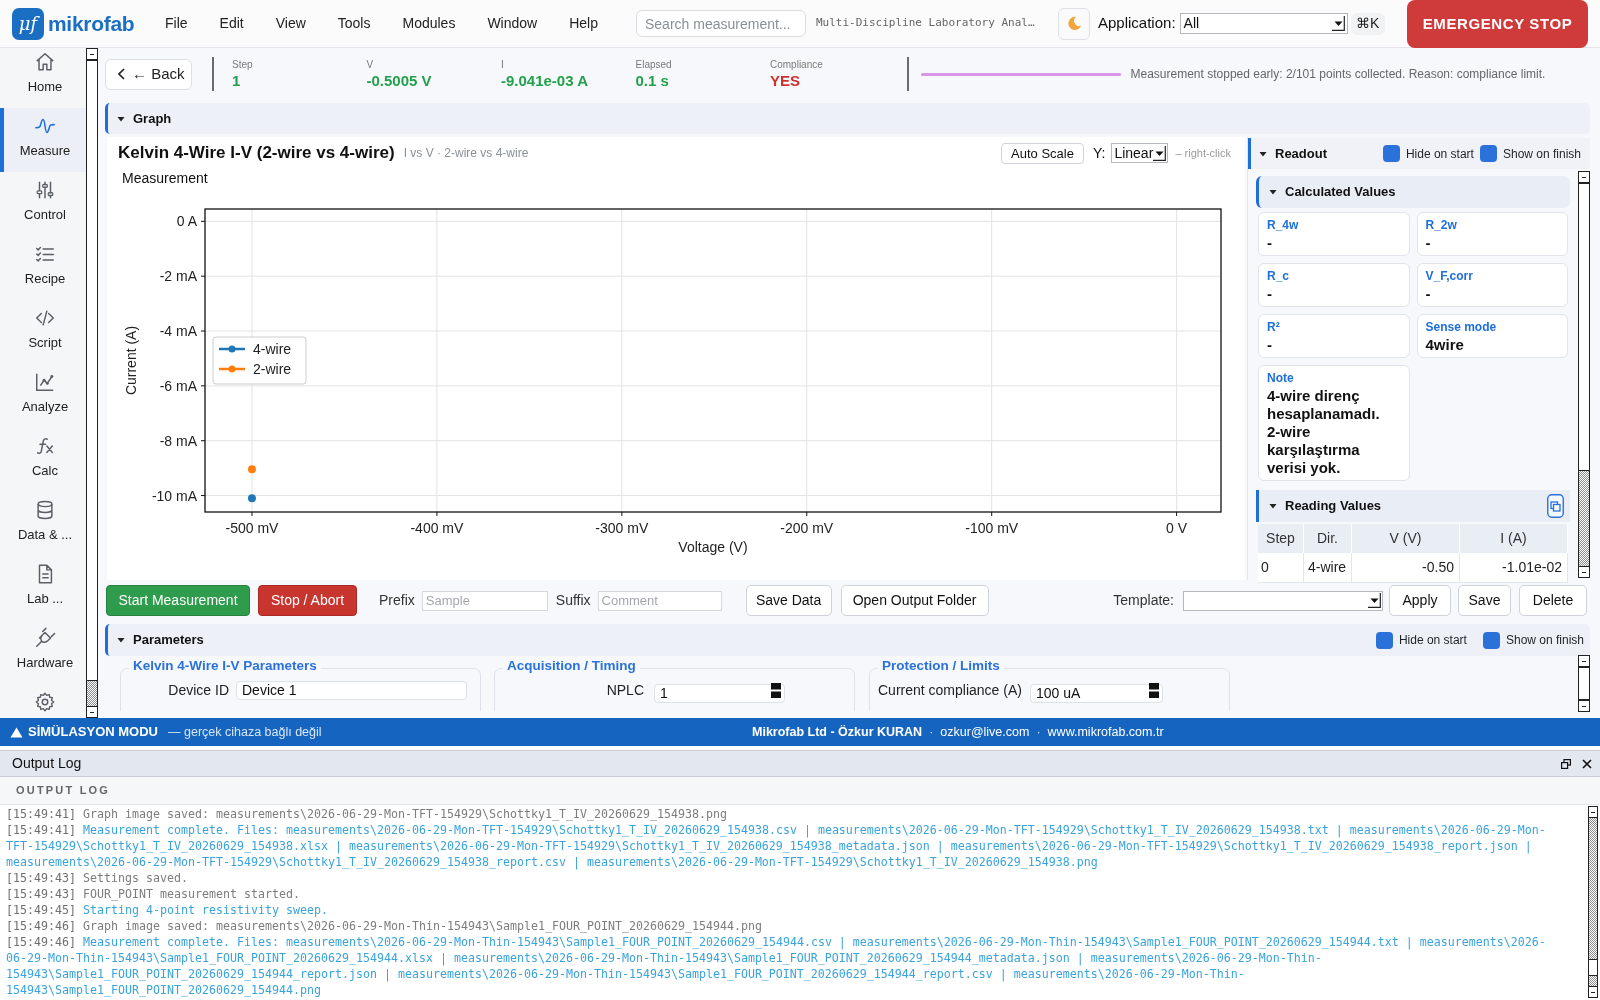 The width and height of the screenshot is (1600, 1000). I want to click on nav-item: Calc, so click(43, 460).